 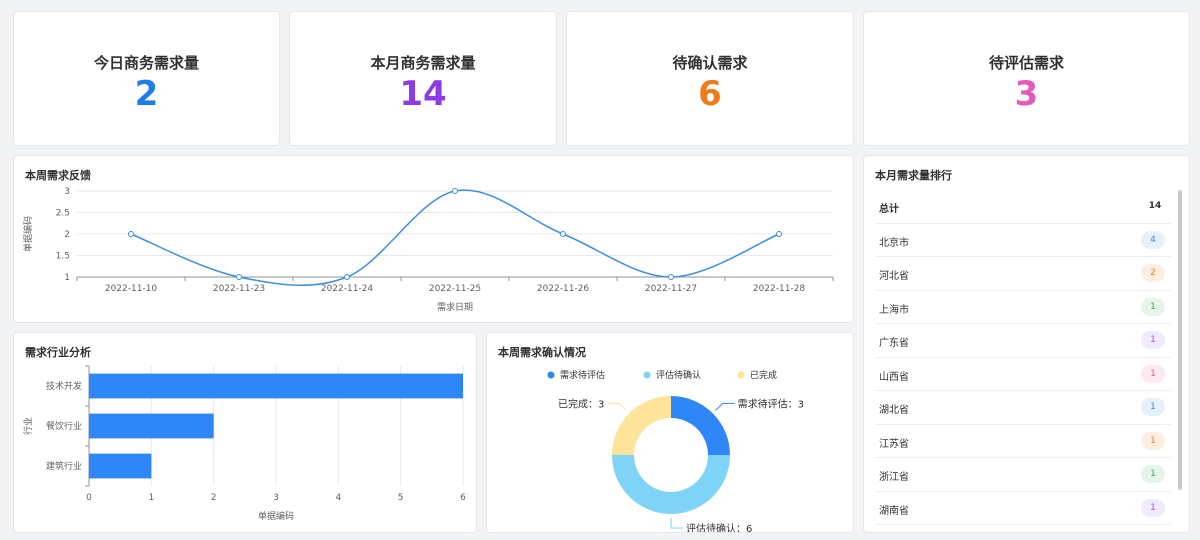 I want to click on stat-card-pending-confirm: 待确认需求 6, so click(x=710, y=78).